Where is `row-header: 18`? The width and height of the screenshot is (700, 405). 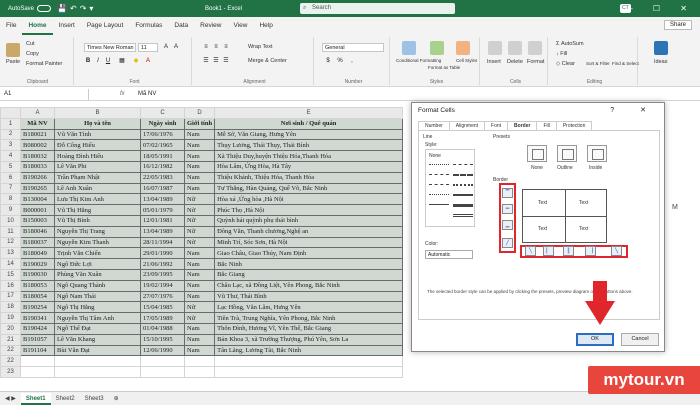 row-header: 18 is located at coordinates (10, 307).